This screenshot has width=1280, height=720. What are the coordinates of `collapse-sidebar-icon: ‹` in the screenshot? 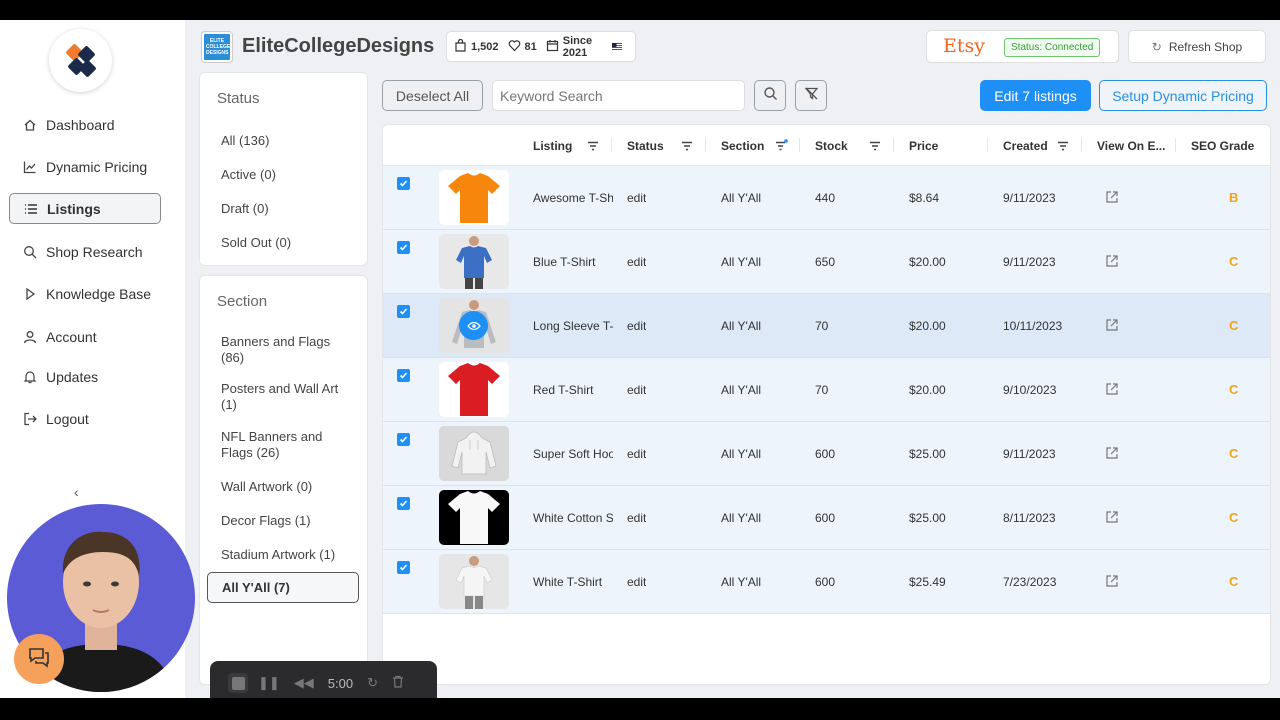 It's located at (76, 492).